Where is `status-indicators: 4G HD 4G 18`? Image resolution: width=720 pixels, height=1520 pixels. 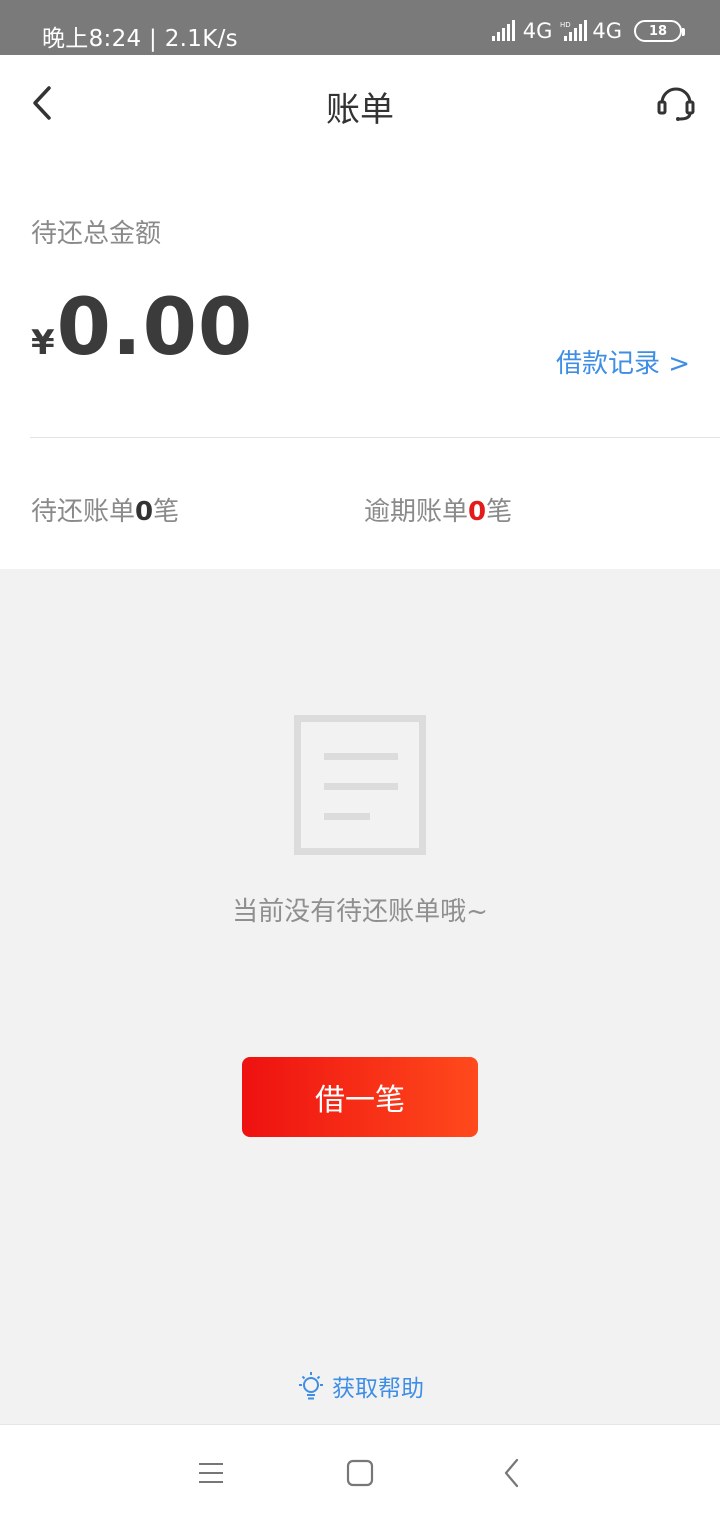
status-indicators: 4G HD 4G 18 is located at coordinates (588, 31).